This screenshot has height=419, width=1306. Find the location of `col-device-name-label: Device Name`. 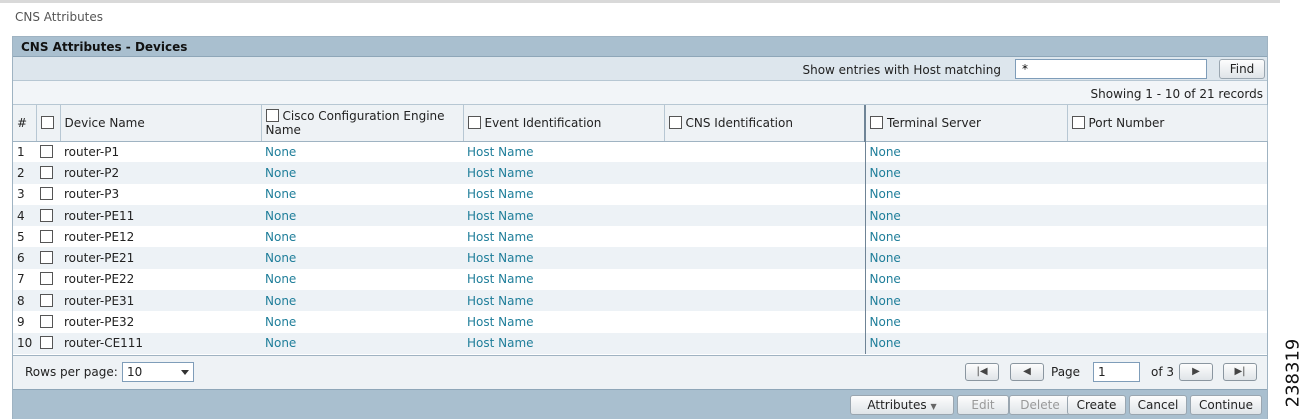

col-device-name-label: Device Name is located at coordinates (104, 122).